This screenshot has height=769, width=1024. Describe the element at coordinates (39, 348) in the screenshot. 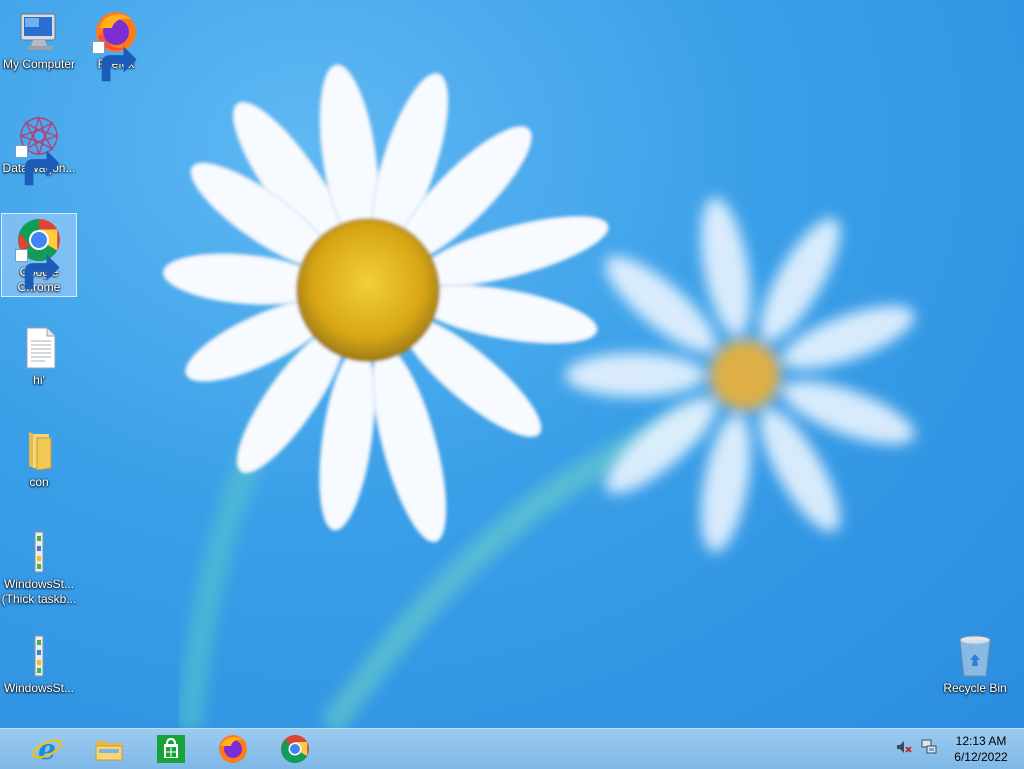

I see `text-file-icon` at that location.